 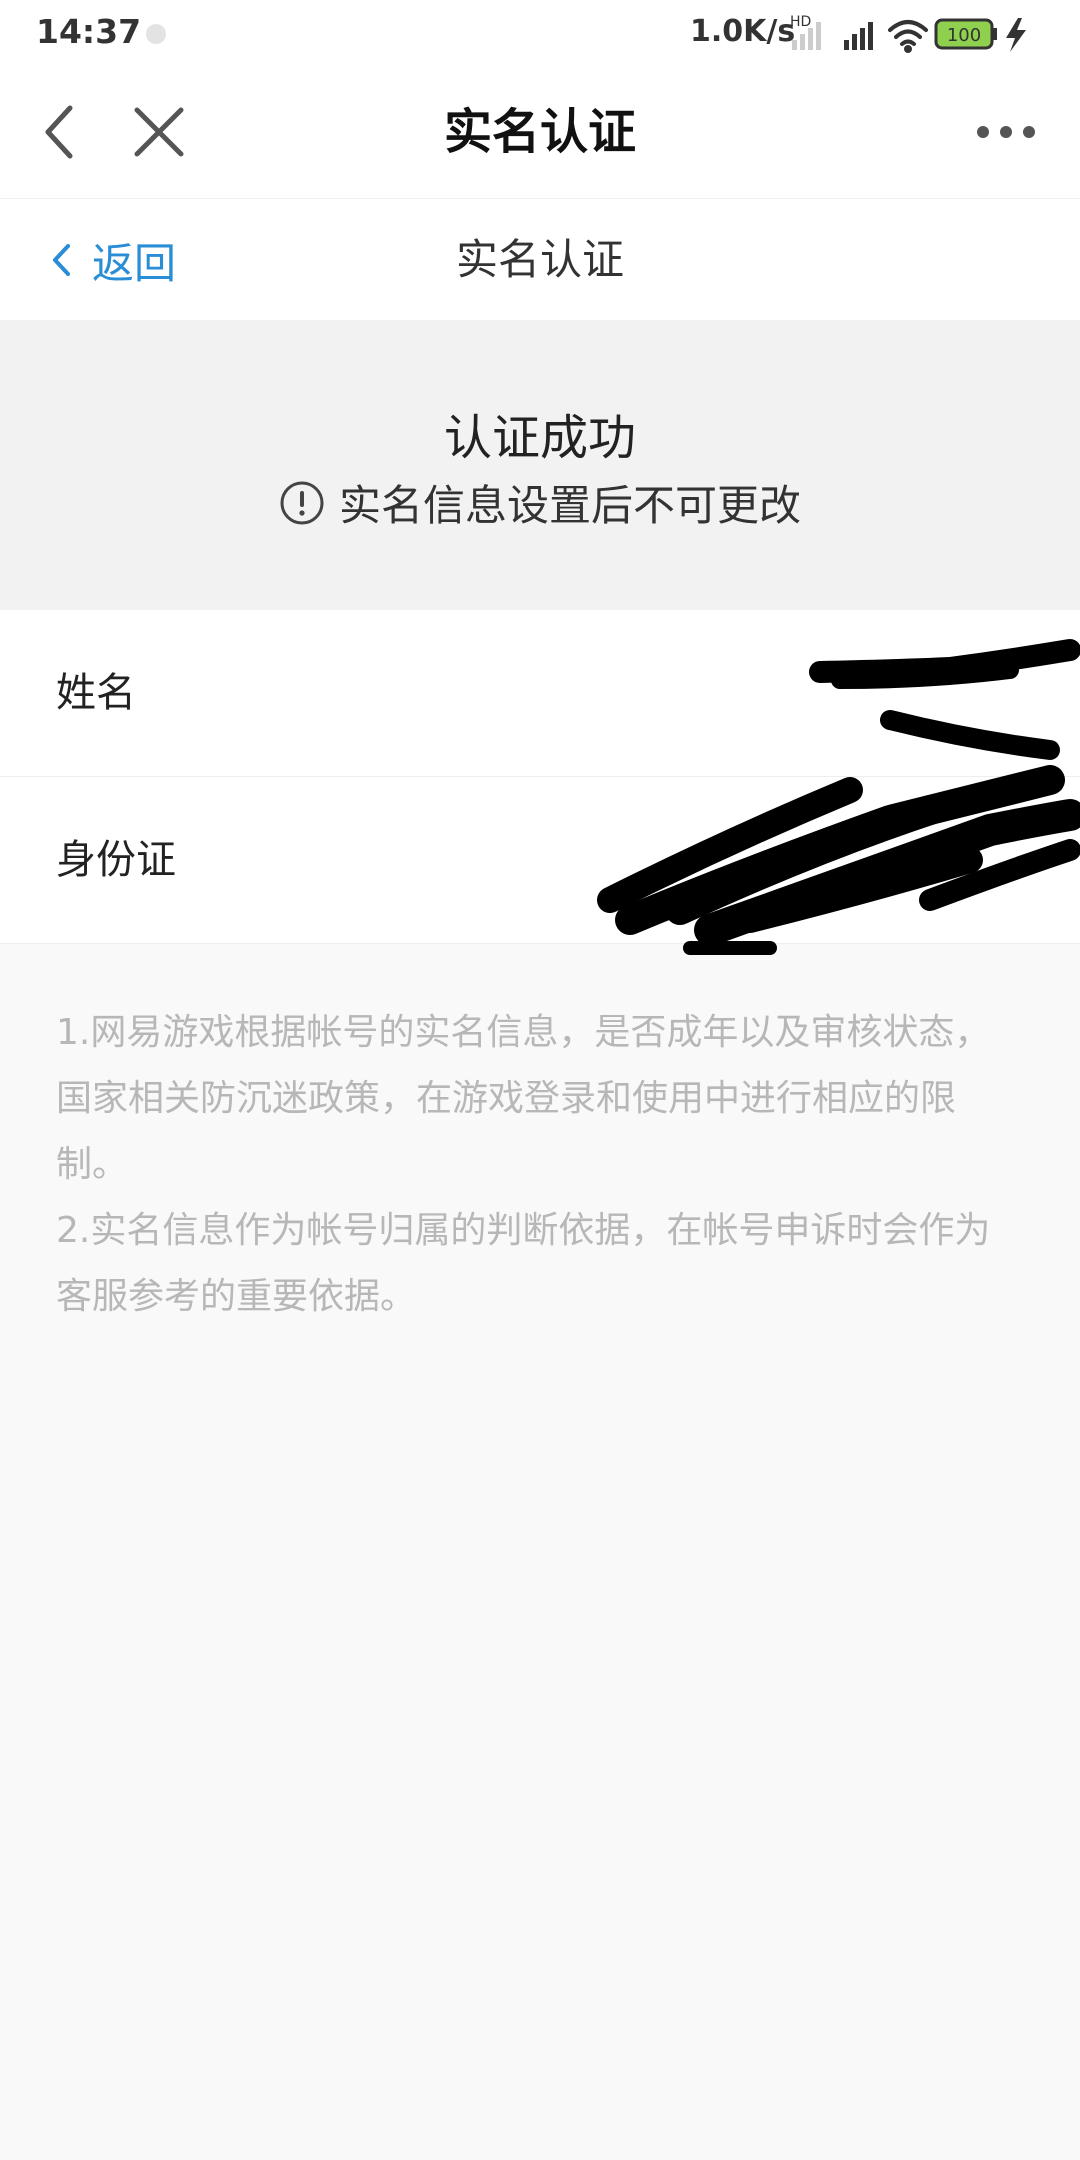 I want to click on success-section: 认证成功 实名信息设置后不可更改, so click(x=540, y=465).